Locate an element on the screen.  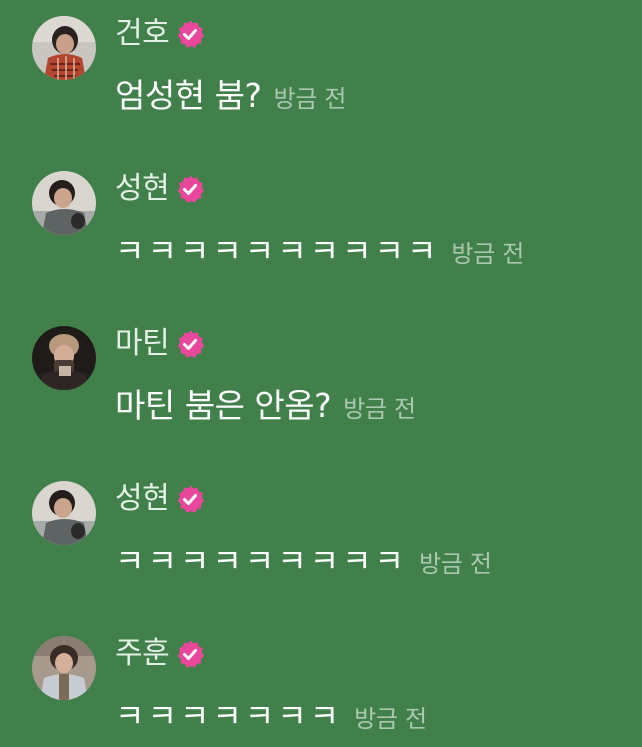
message-body: 마틴 붐은 안옴? 방금 전 is located at coordinates (265, 406).